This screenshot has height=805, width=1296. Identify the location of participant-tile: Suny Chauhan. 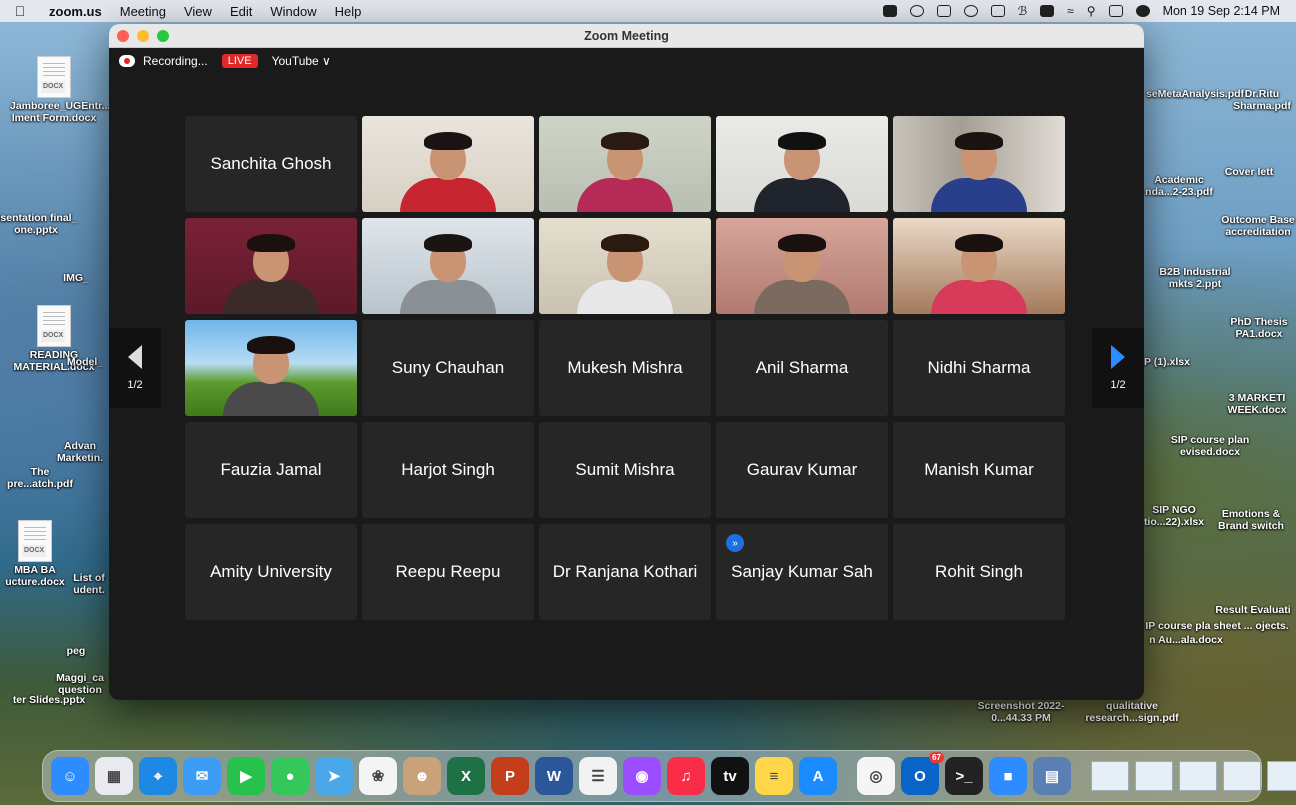
(448, 368).